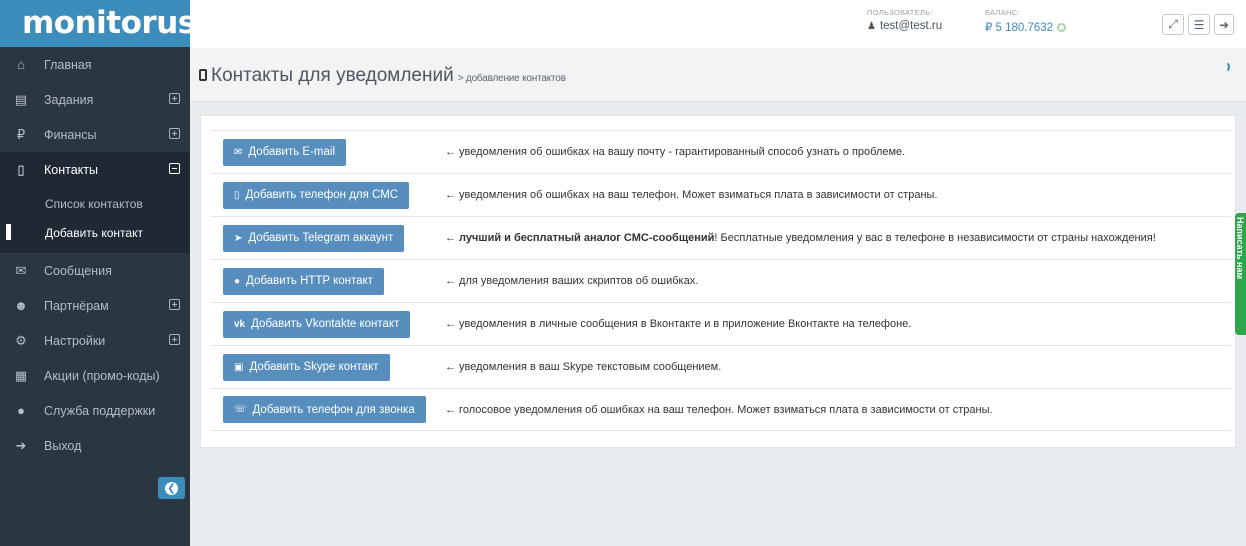 This screenshot has width=1246, height=546. I want to click on logo: monitorus, so click(98, 23).